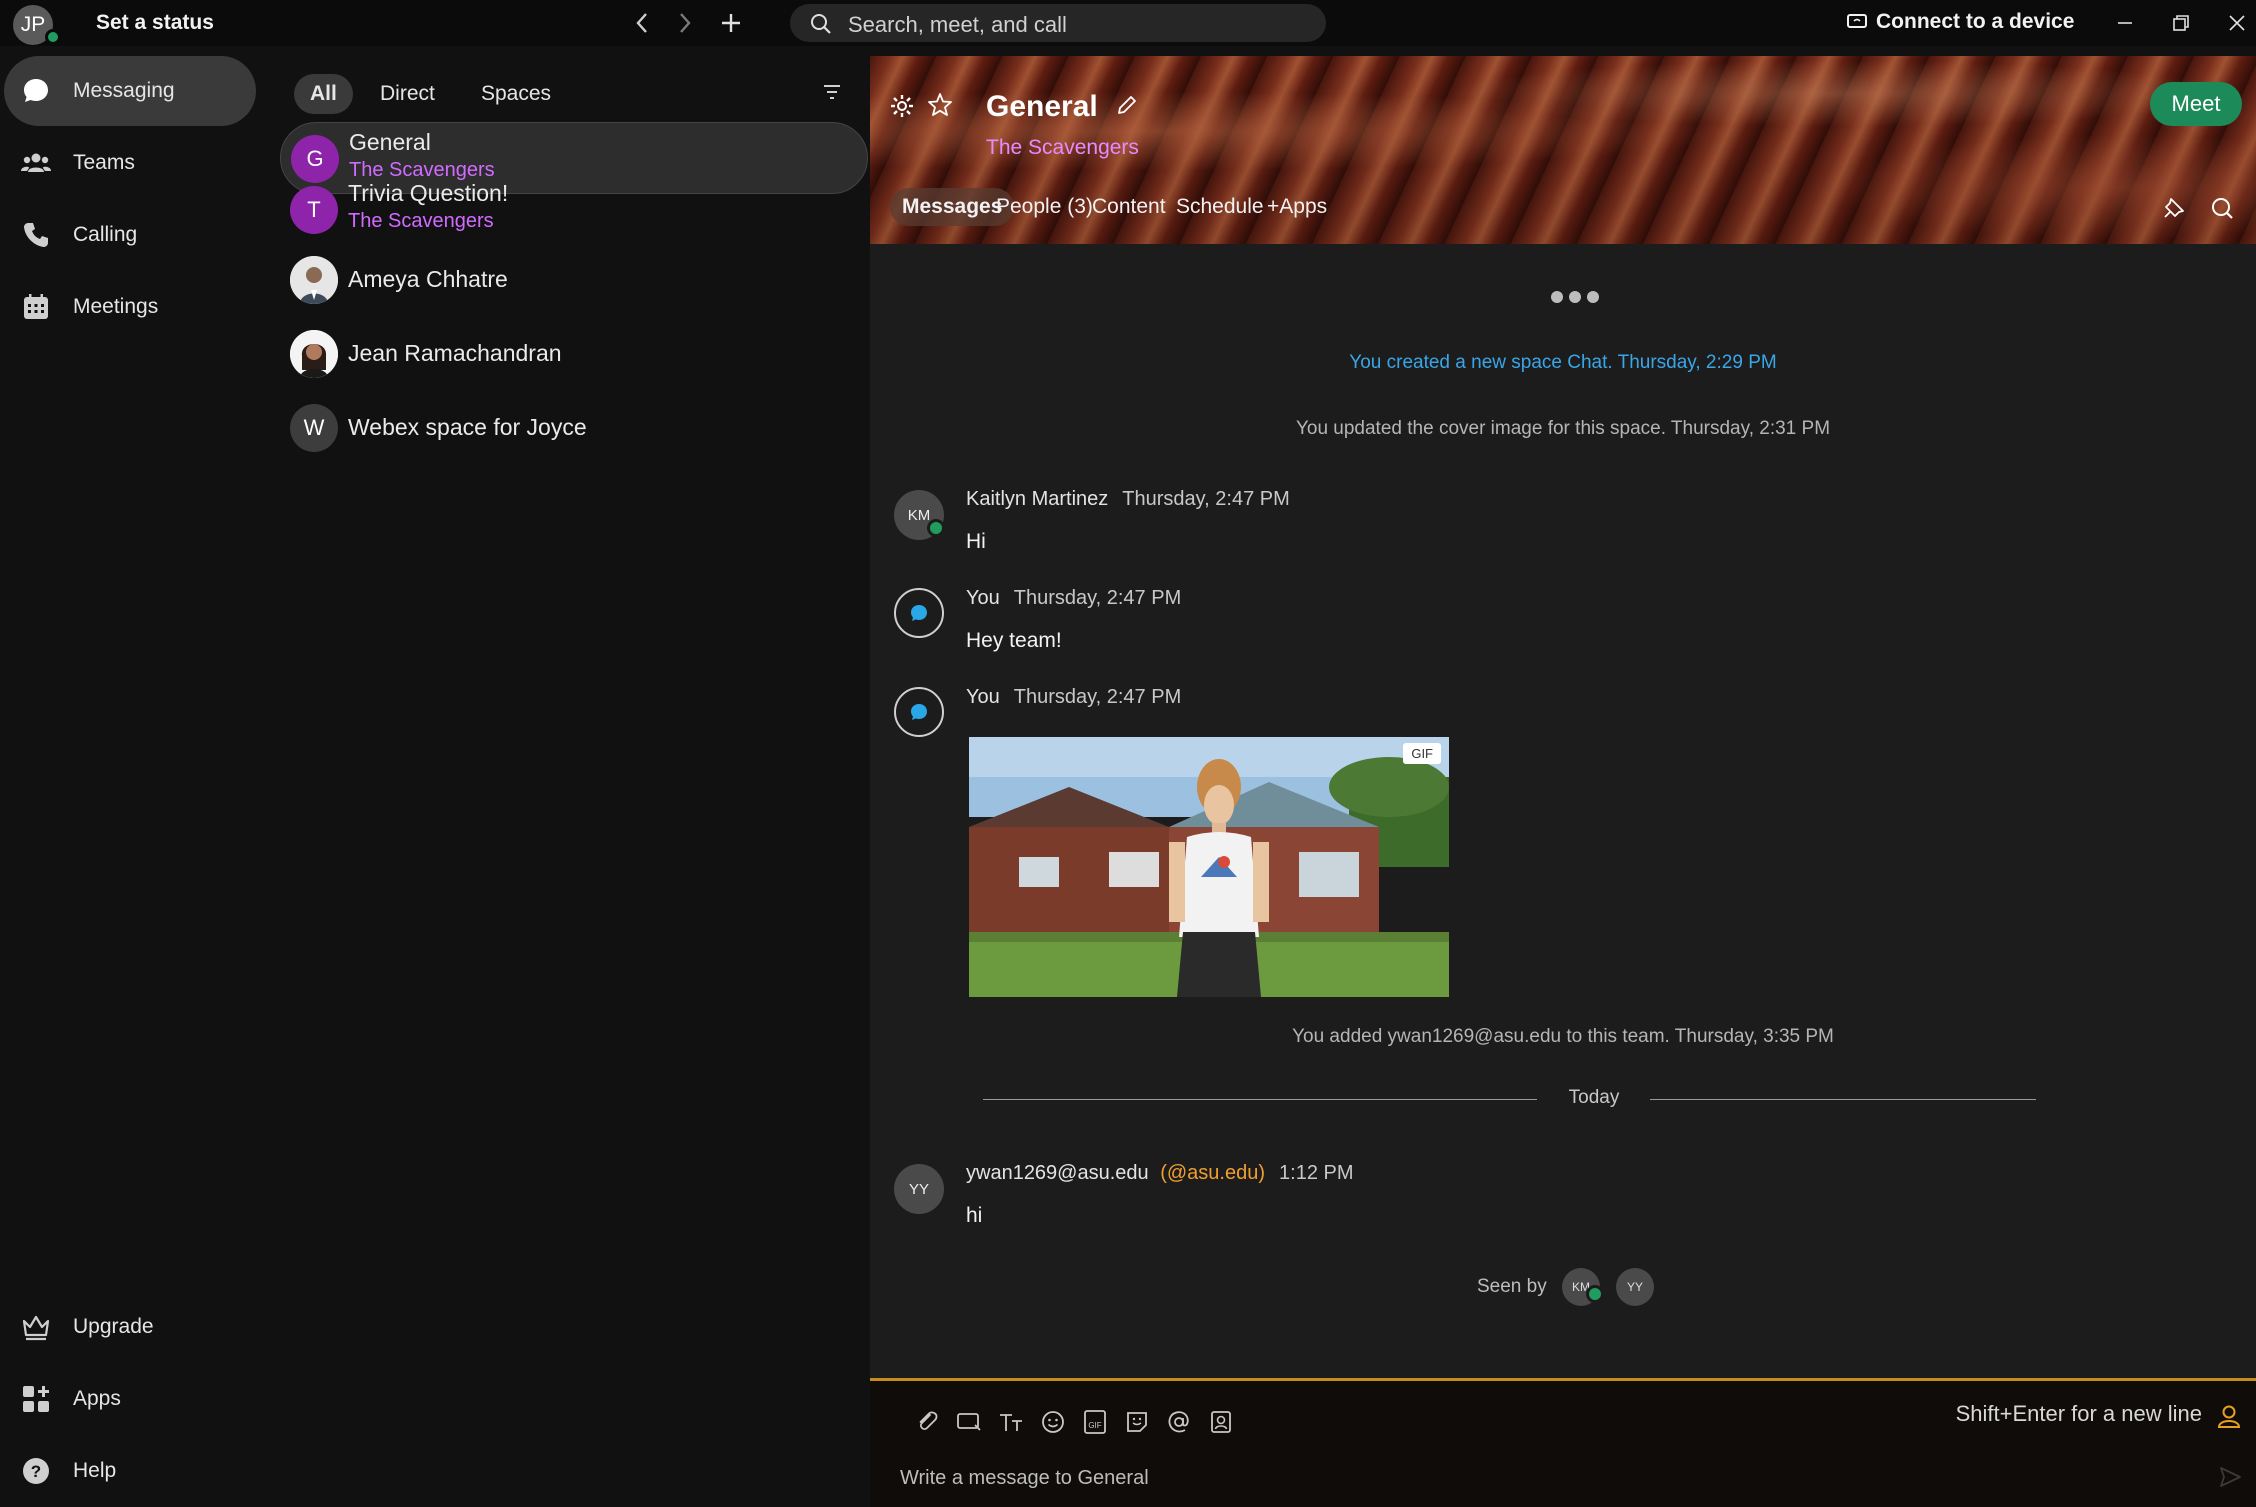 Image resolution: width=2256 pixels, height=1507 pixels. I want to click on pin-icon, so click(2174, 208).